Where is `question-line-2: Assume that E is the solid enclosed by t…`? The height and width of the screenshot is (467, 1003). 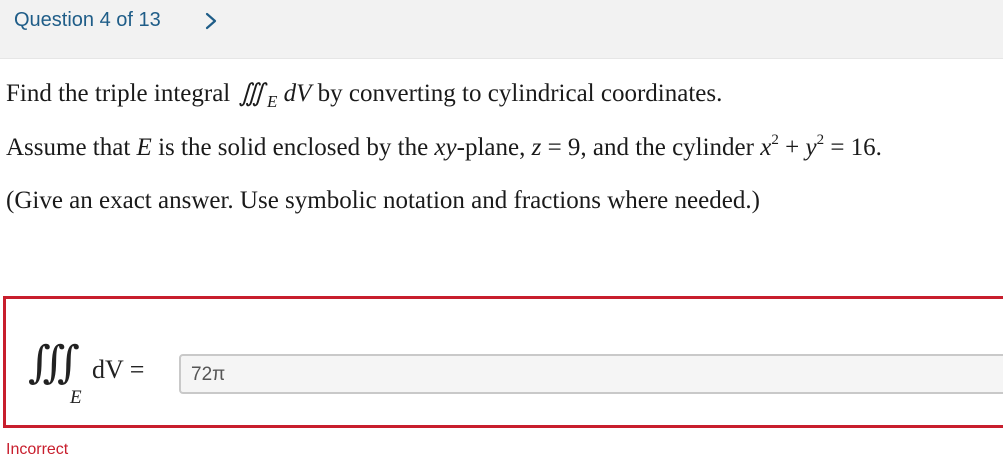
question-line-2: Assume that E is the solid enclosed by t… is located at coordinates (444, 147).